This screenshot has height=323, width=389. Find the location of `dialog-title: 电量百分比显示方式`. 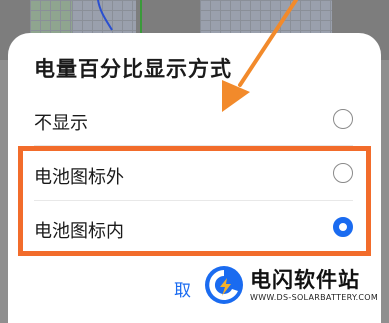

dialog-title: 电量百分比显示方式 is located at coordinates (133, 69).